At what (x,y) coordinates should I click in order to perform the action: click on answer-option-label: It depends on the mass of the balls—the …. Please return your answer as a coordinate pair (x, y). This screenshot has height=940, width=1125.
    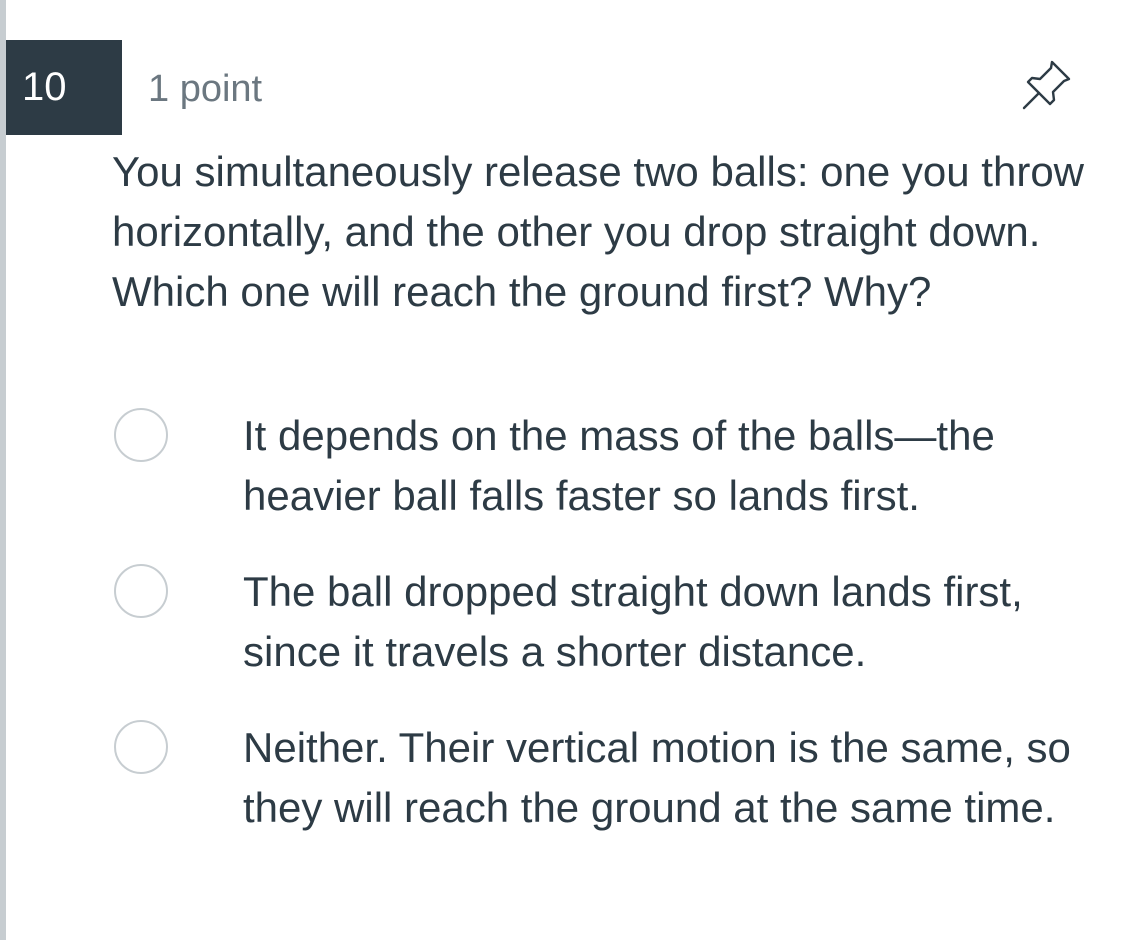
    Looking at the image, I should click on (619, 465).